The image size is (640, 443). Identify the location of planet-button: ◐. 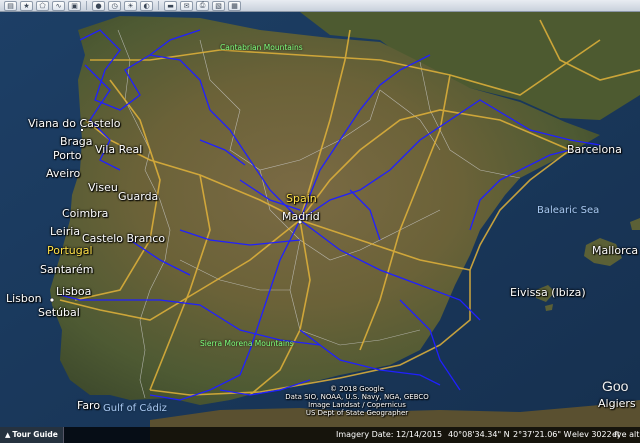
(146, 5).